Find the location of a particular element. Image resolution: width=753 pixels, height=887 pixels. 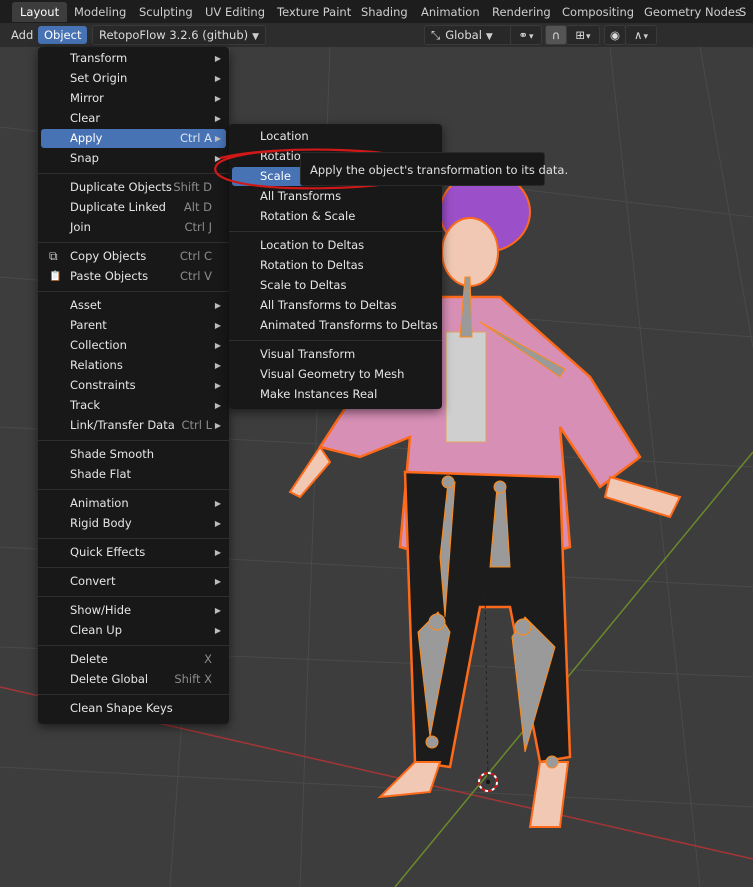

apply-item-visual-geometry-to-mesh: Visual Geometry to Mesh is located at coordinates (335, 374).